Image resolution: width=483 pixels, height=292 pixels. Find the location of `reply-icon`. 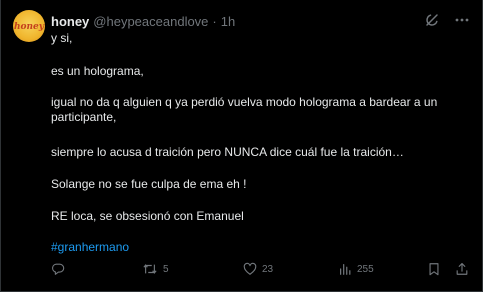

reply-icon is located at coordinates (58, 269).